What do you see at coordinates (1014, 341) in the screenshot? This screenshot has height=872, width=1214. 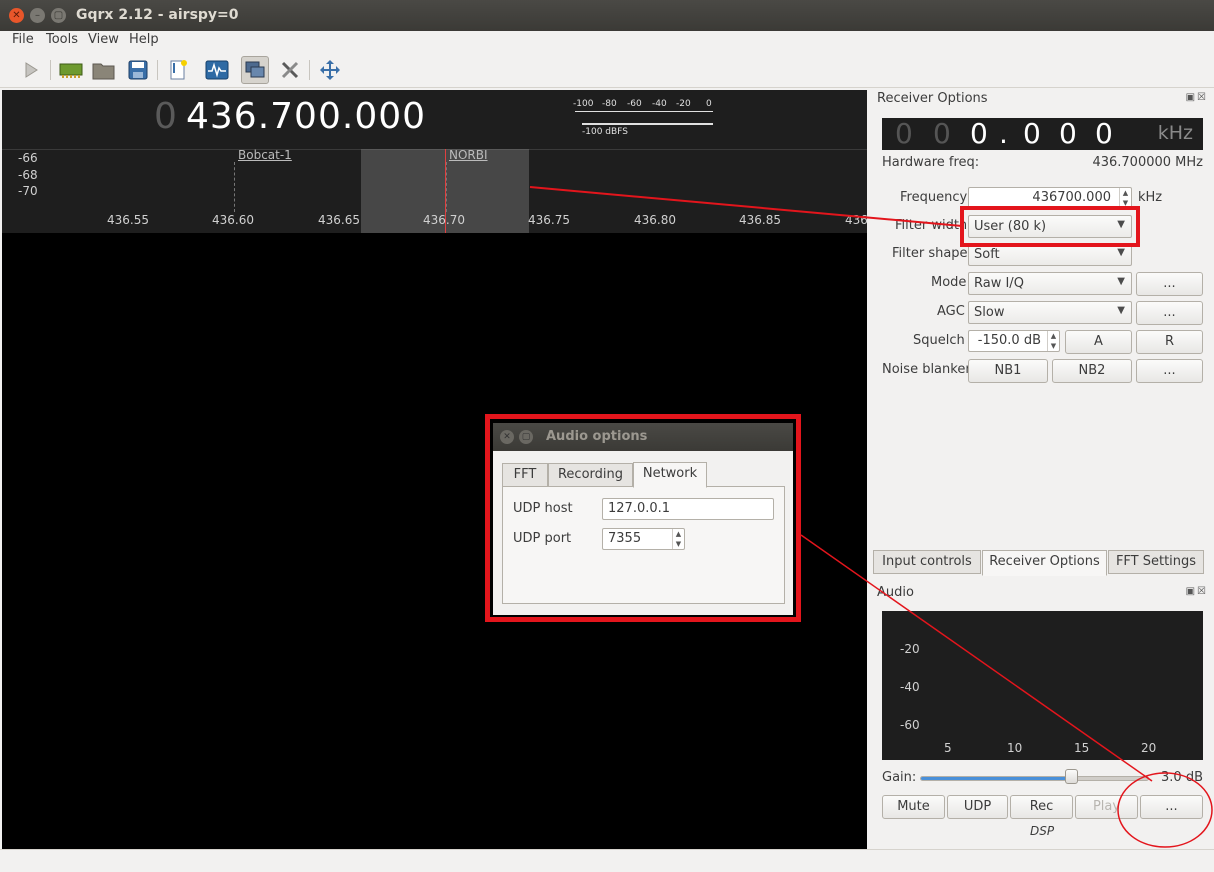 I see `squelch-input: -150.0 dB ▲ ▼` at bounding box center [1014, 341].